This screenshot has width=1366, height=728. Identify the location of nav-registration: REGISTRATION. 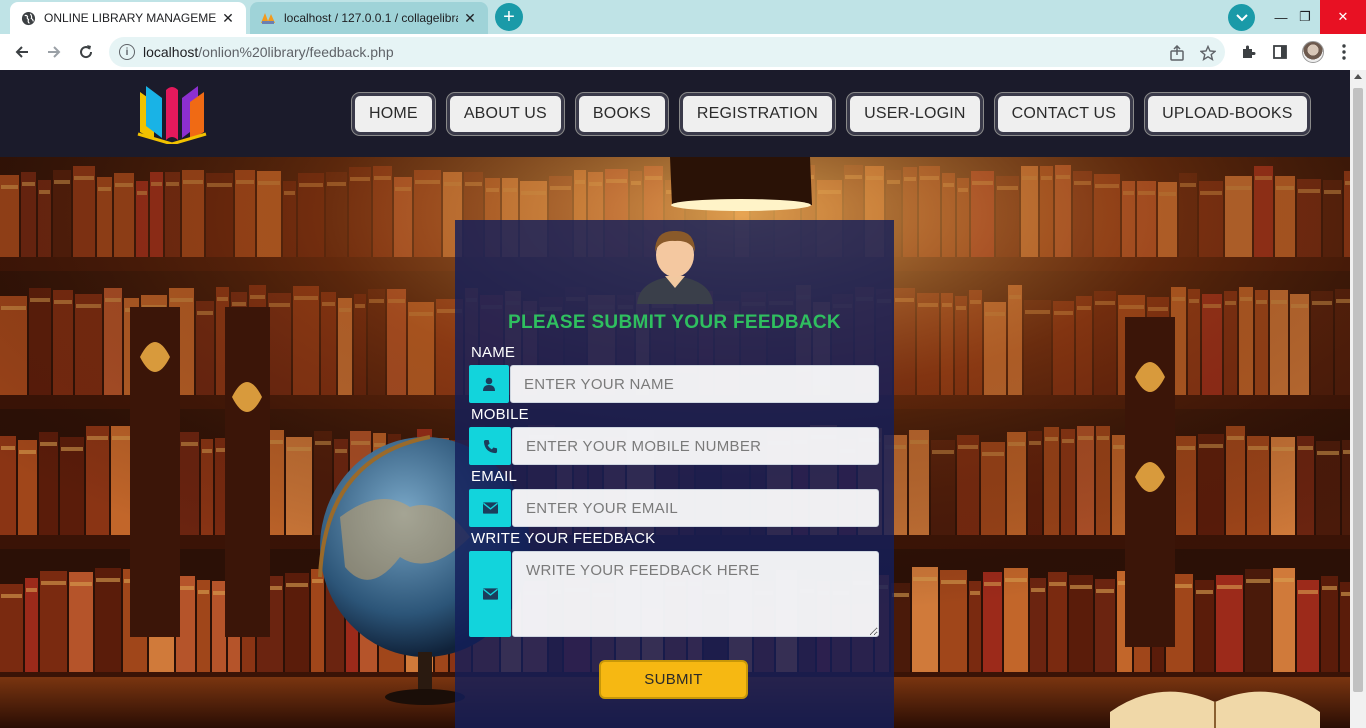
(757, 114).